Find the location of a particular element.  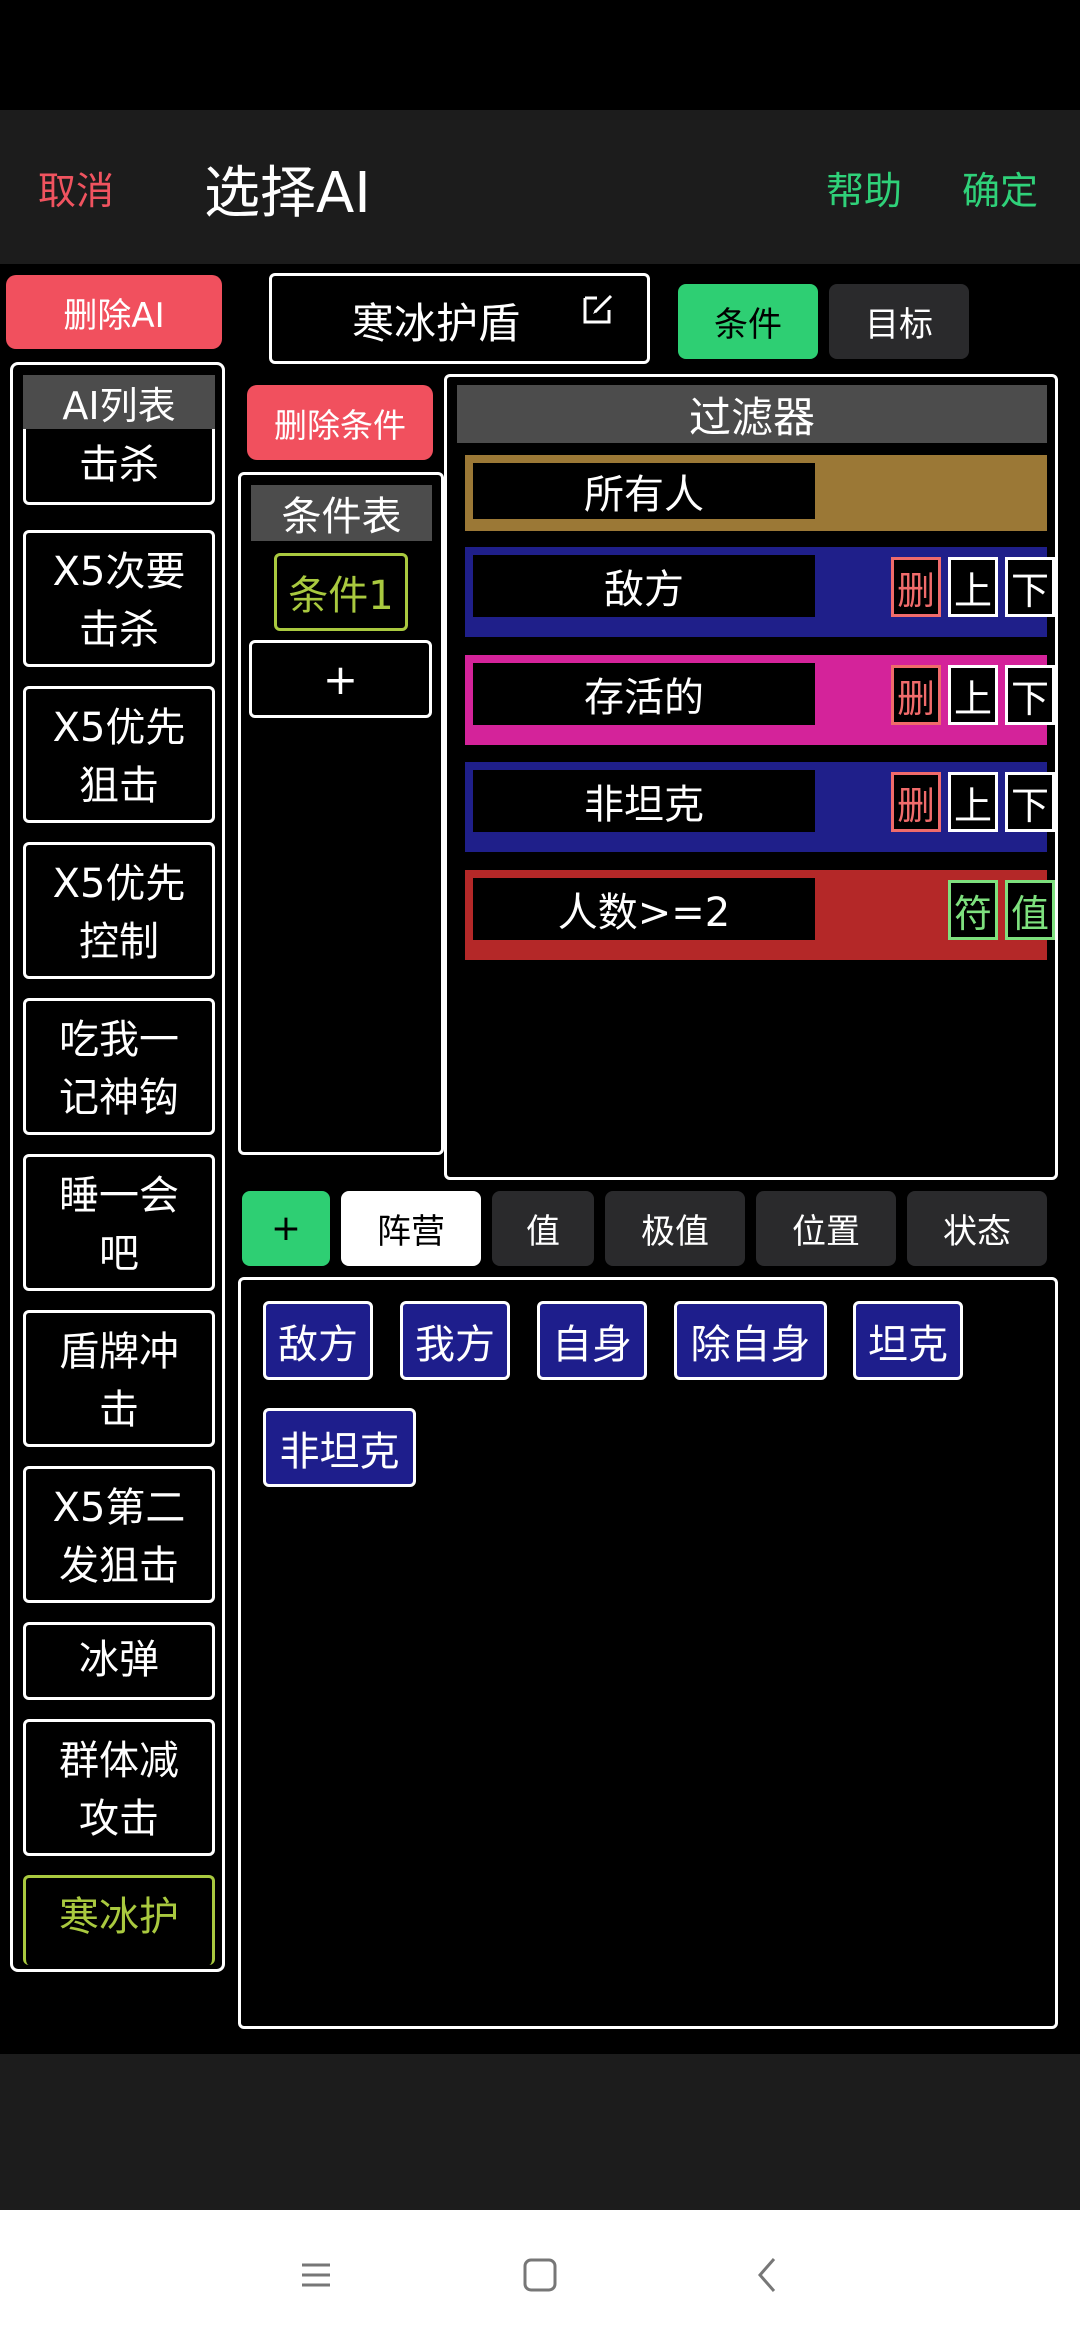

category-tab-position: 位置 is located at coordinates (826, 1228).